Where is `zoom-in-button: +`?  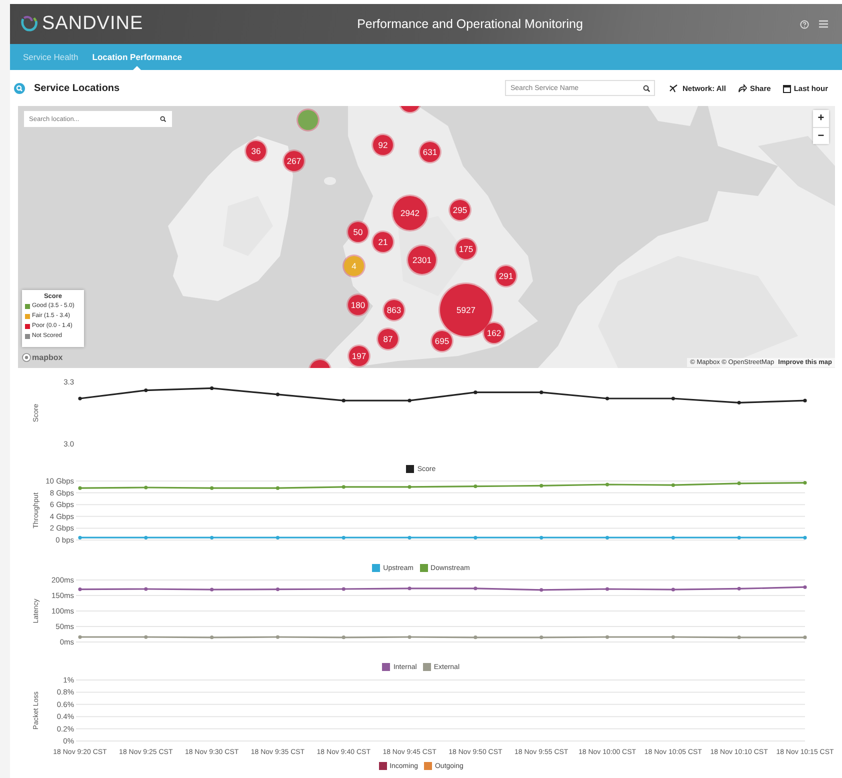
zoom-in-button: + is located at coordinates (821, 118).